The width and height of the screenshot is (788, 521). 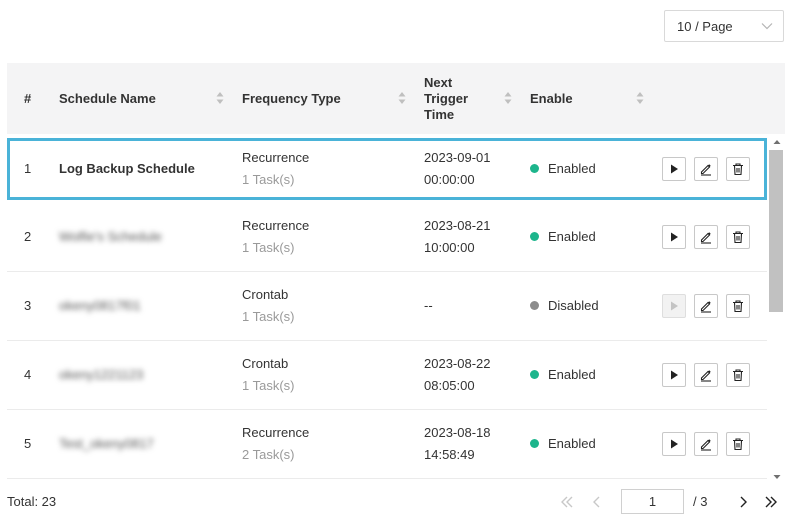 What do you see at coordinates (551, 98) in the screenshot?
I see `col-header-enable: Enable` at bounding box center [551, 98].